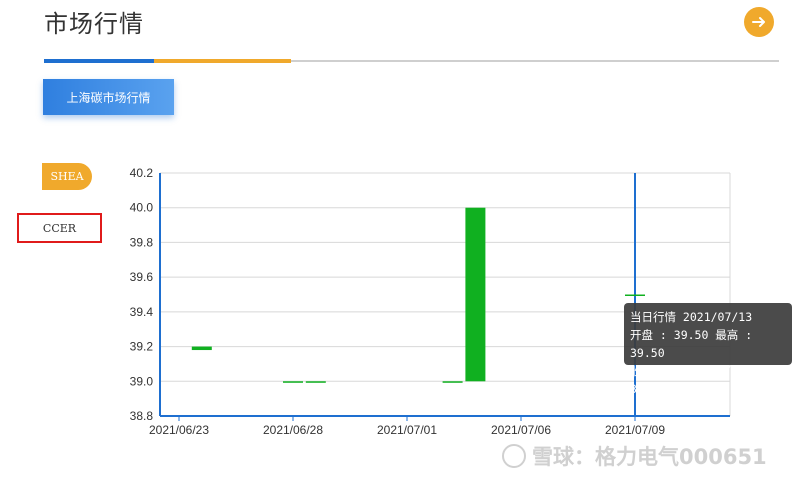  I want to click on x-tick-label: 2021/07/01, so click(407, 430).